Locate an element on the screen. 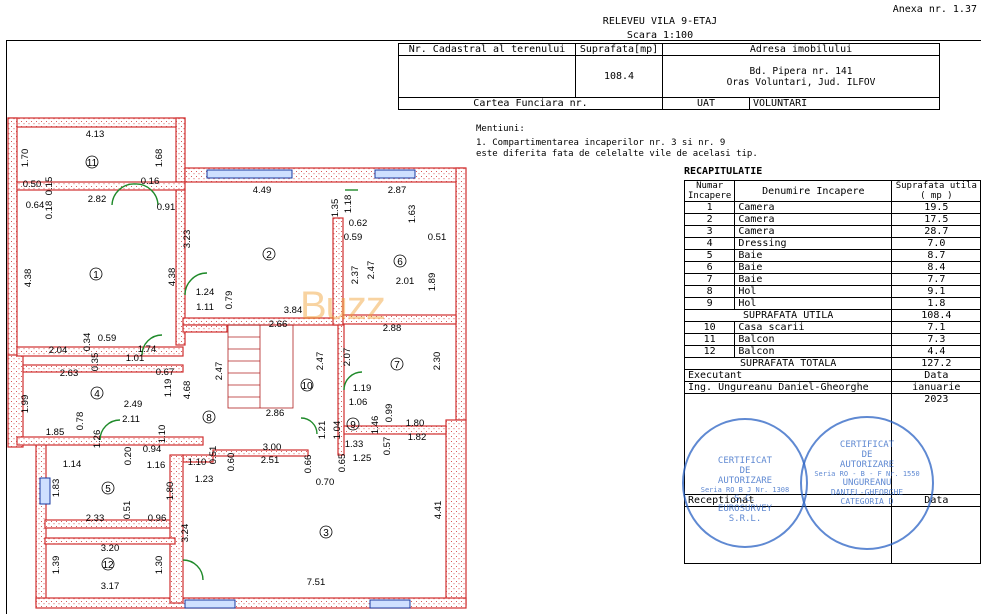 This screenshot has width=987, height=616. dimension-label: 1.35 is located at coordinates (335, 208).